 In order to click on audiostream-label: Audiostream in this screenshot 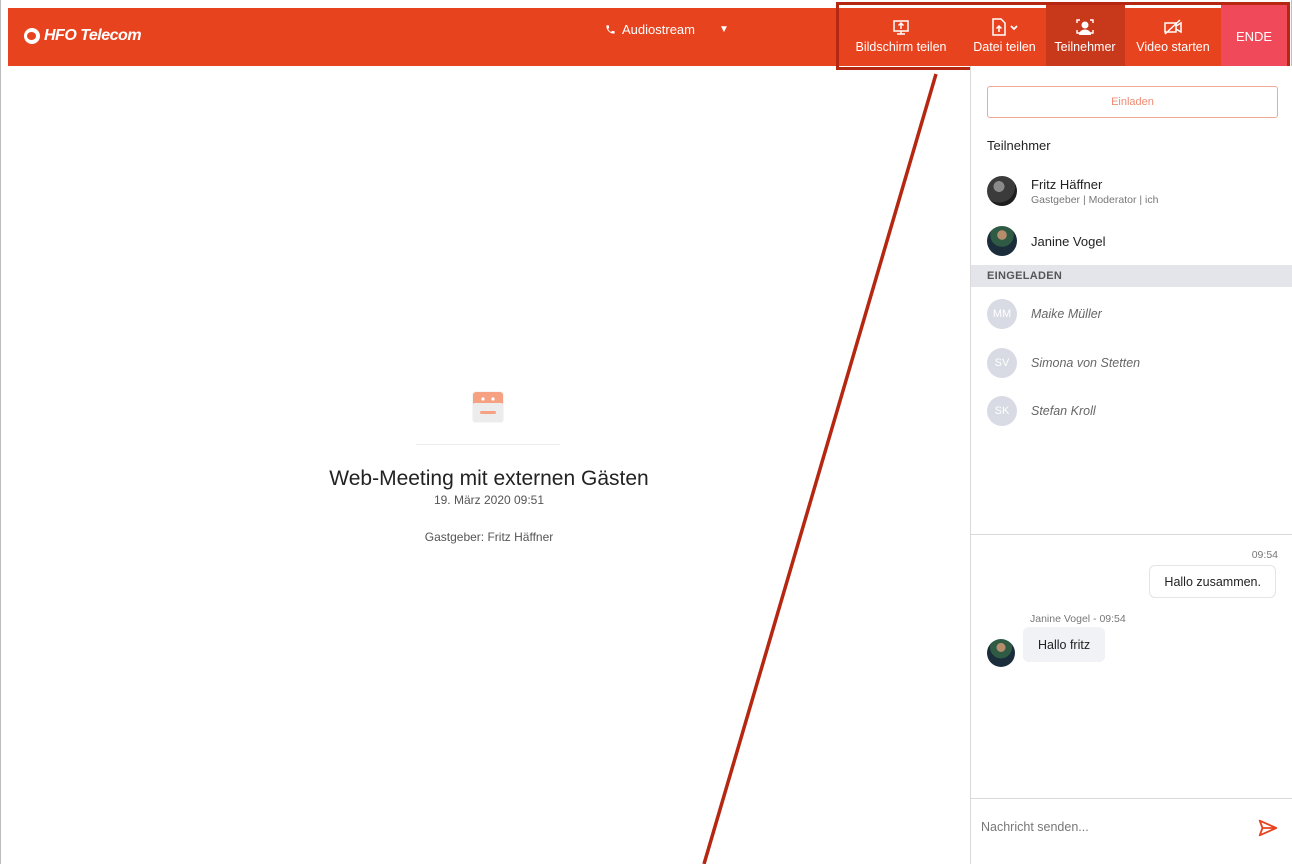, I will do `click(658, 29)`.